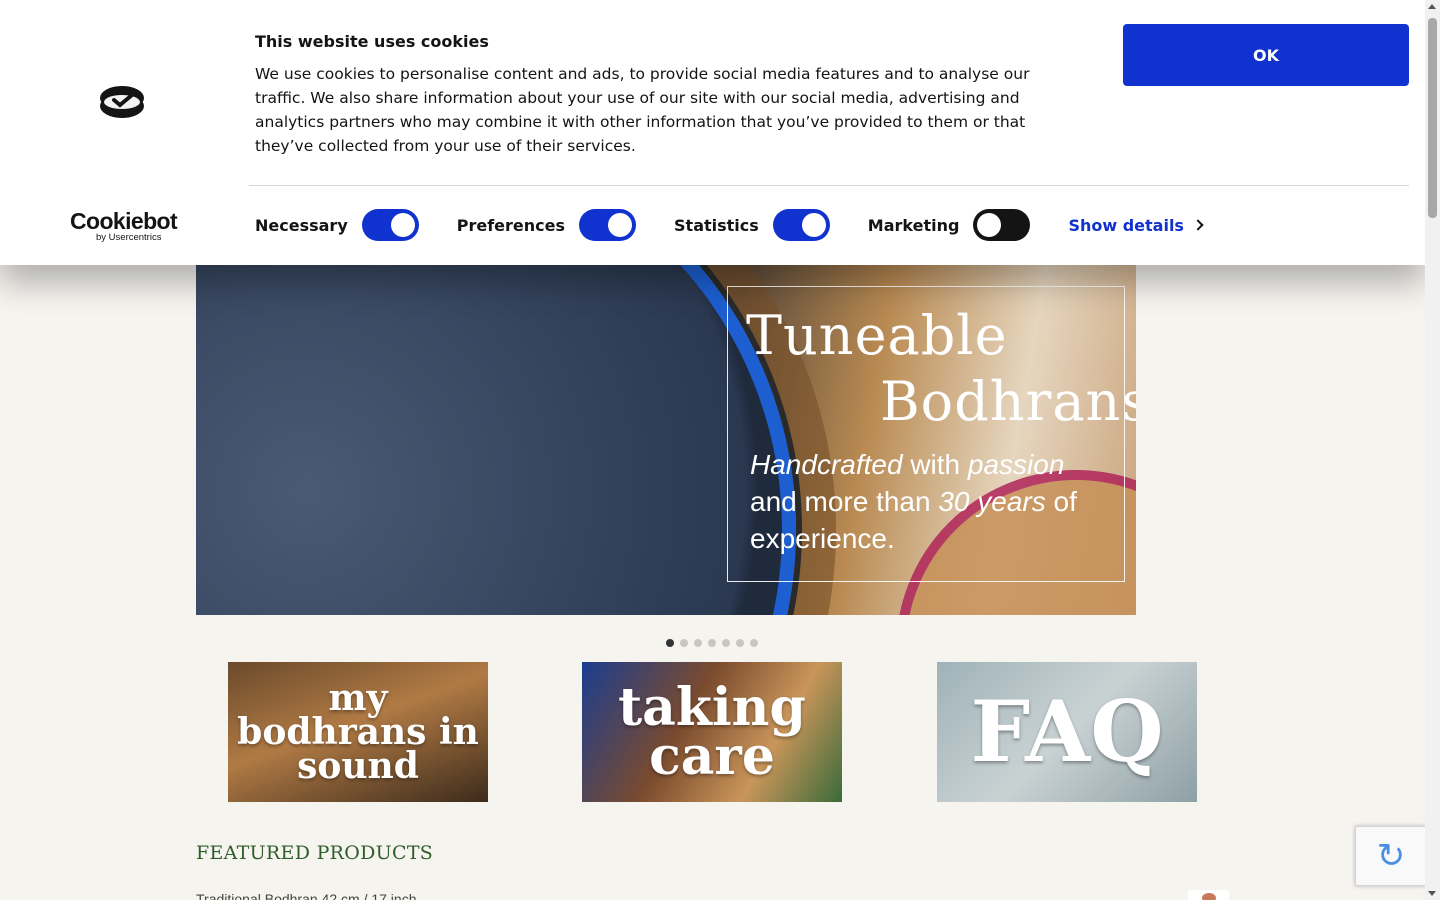 The width and height of the screenshot is (1440, 900). I want to click on slider-dots, so click(712, 643).